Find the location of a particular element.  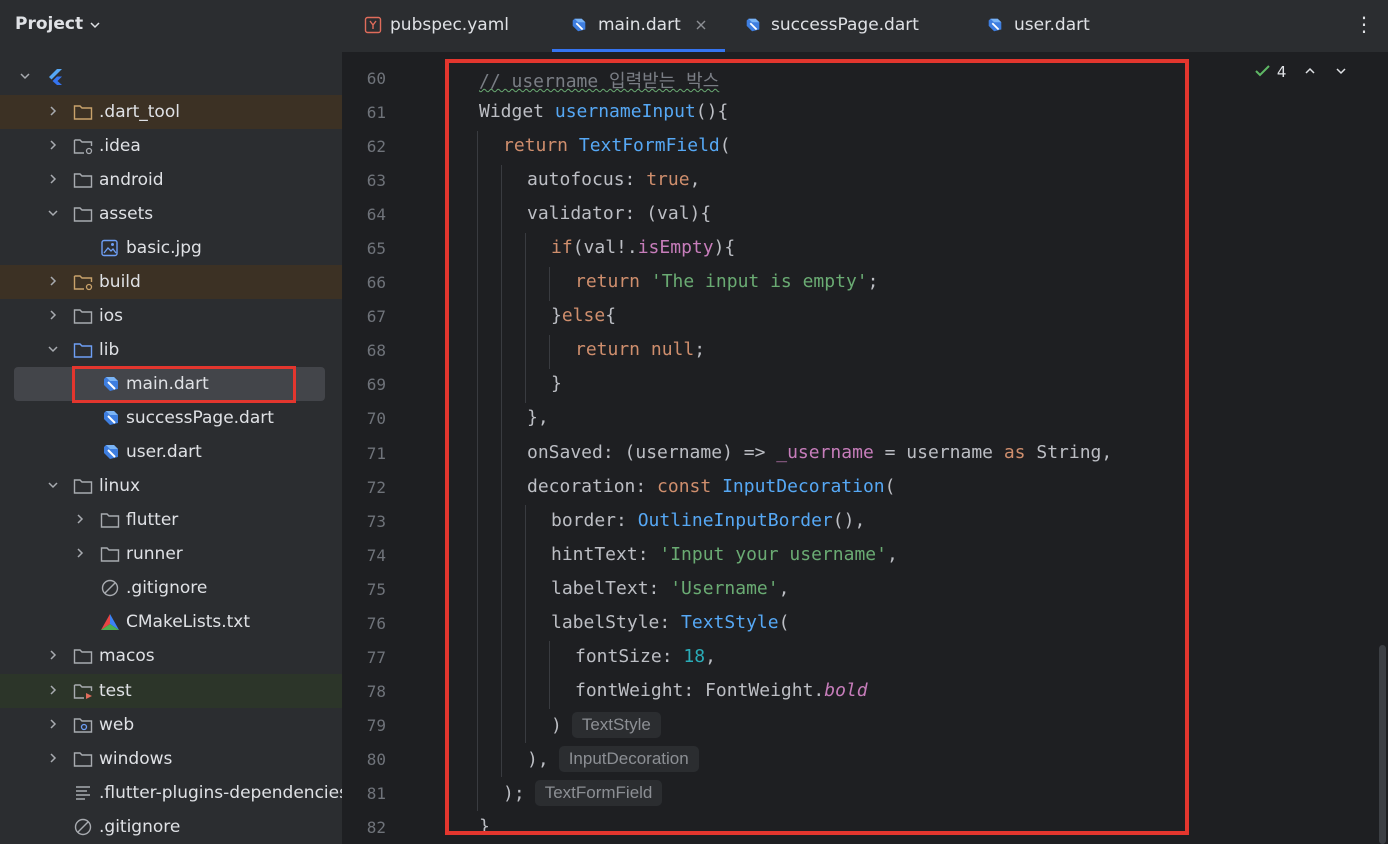

tree-item-root is located at coordinates (171, 77).